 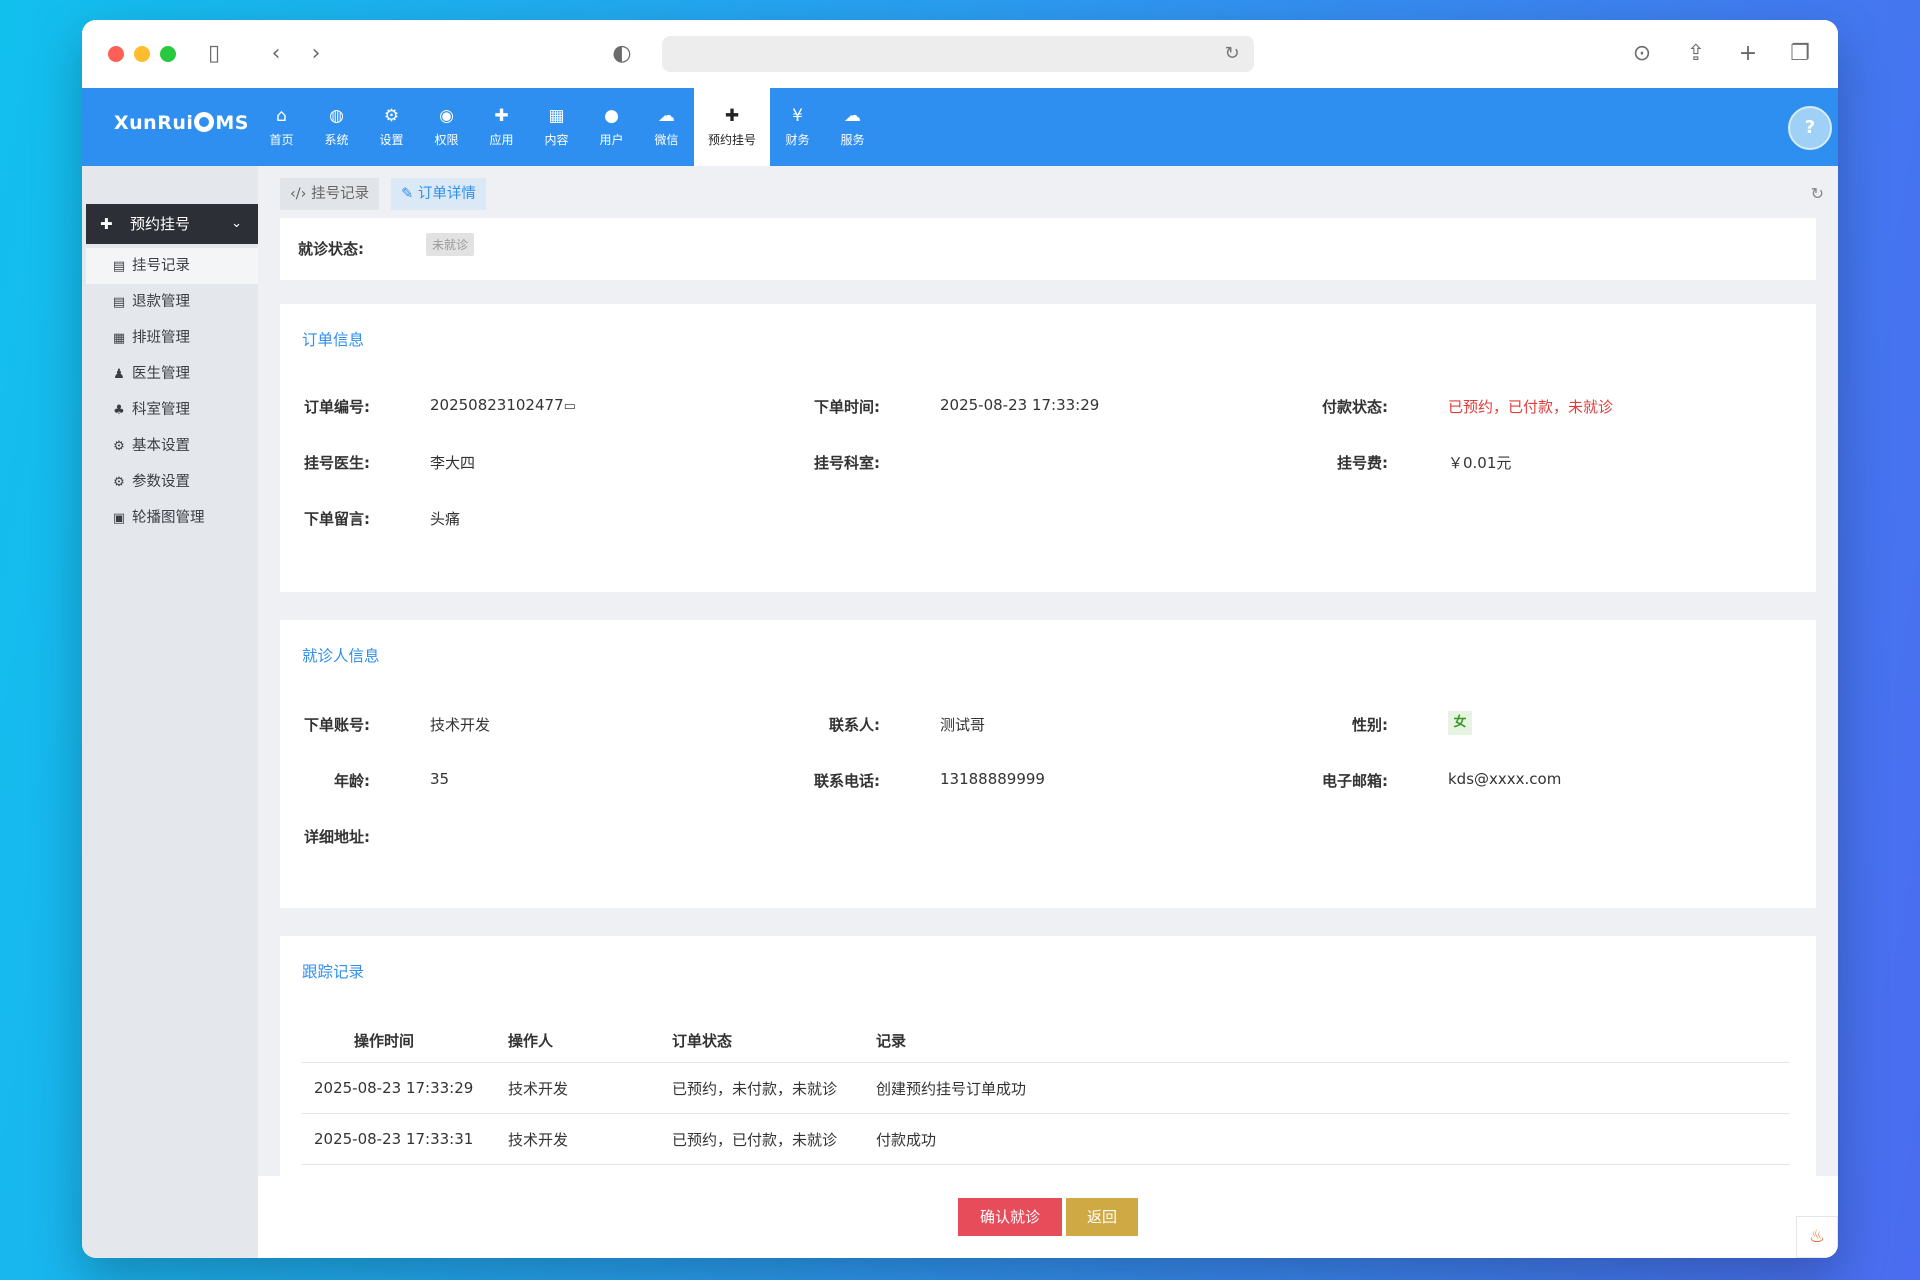 What do you see at coordinates (446, 127) in the screenshot?
I see `nav-item-3: ◉ 权限` at bounding box center [446, 127].